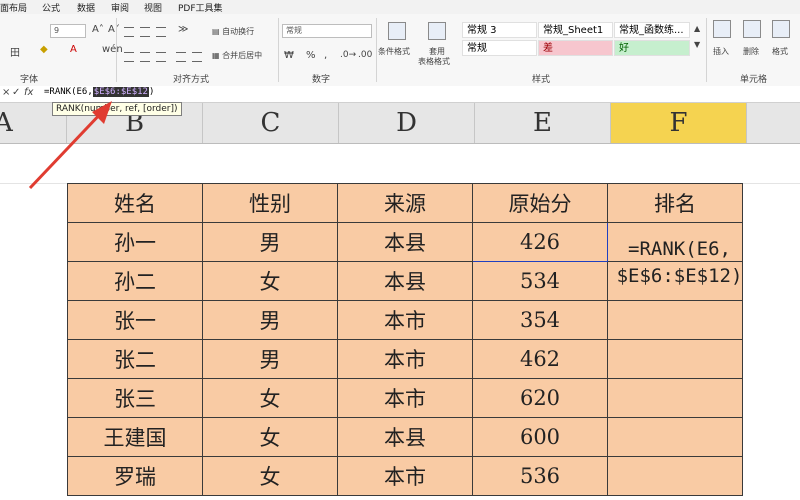 The height and width of the screenshot is (500, 800). Describe the element at coordinates (540, 242) in the screenshot. I see `cell-score: 426` at that location.